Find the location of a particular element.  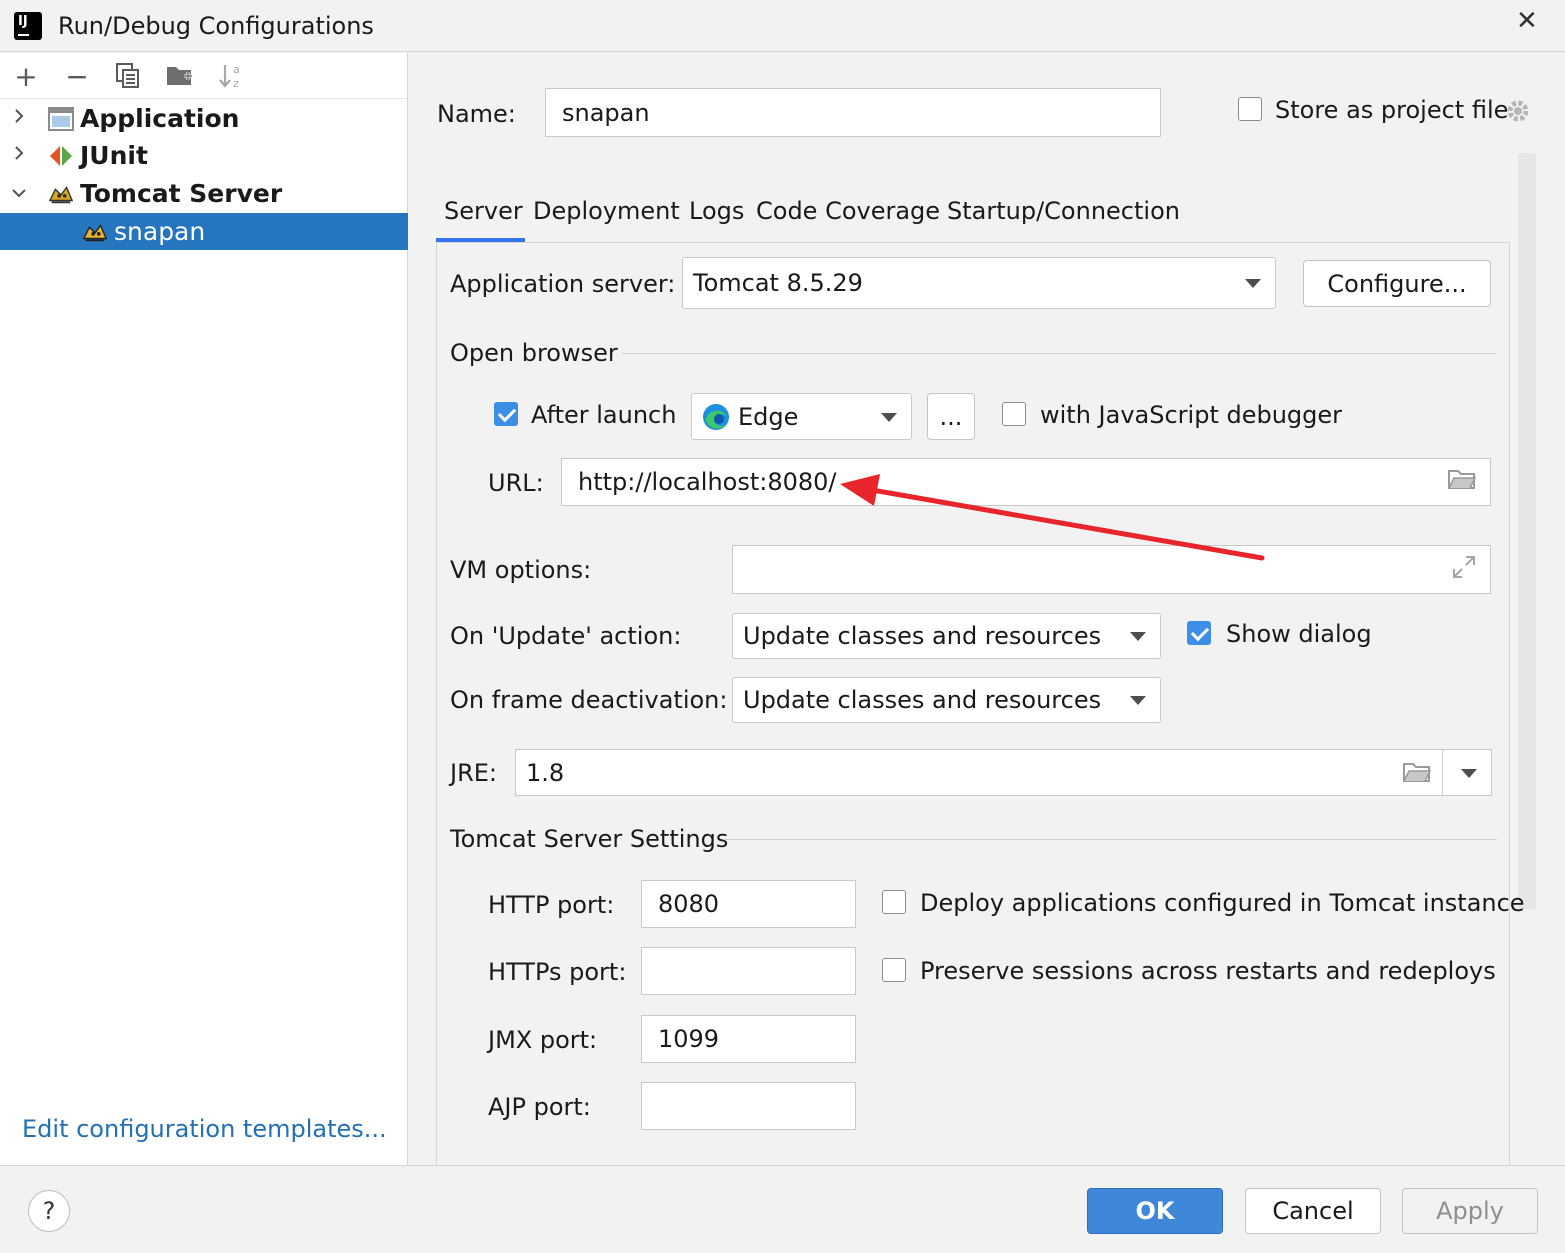

application-server-dropdown: Tomcat 8.5.29 is located at coordinates (979, 283).